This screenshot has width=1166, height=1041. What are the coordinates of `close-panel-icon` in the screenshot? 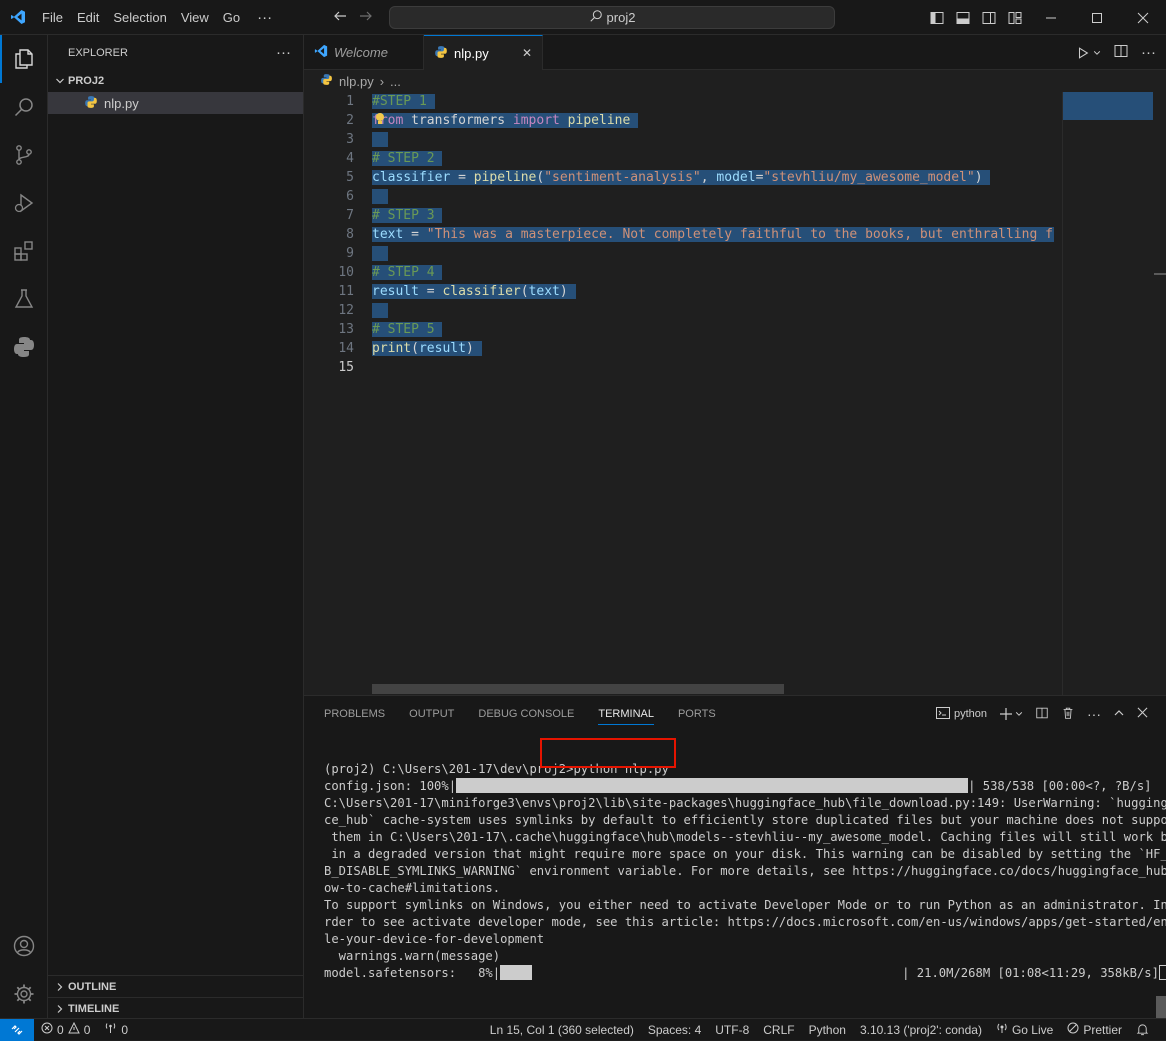 It's located at (1142, 714).